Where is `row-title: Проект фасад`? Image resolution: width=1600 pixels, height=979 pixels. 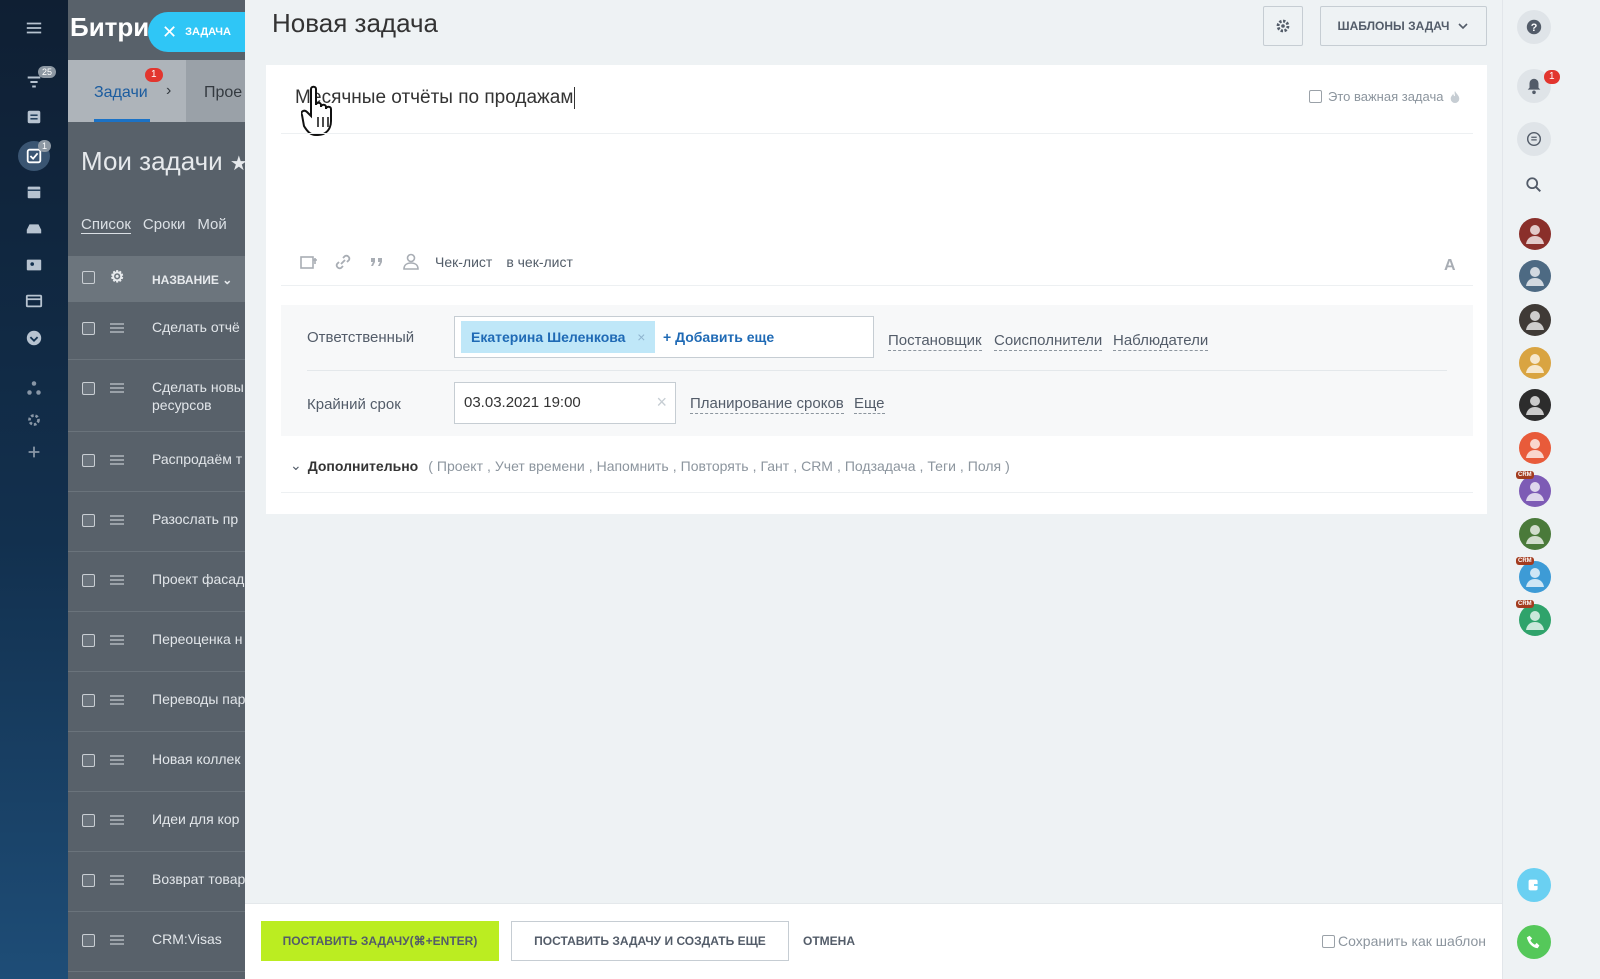
row-title: Проект фасад is located at coordinates (200, 579).